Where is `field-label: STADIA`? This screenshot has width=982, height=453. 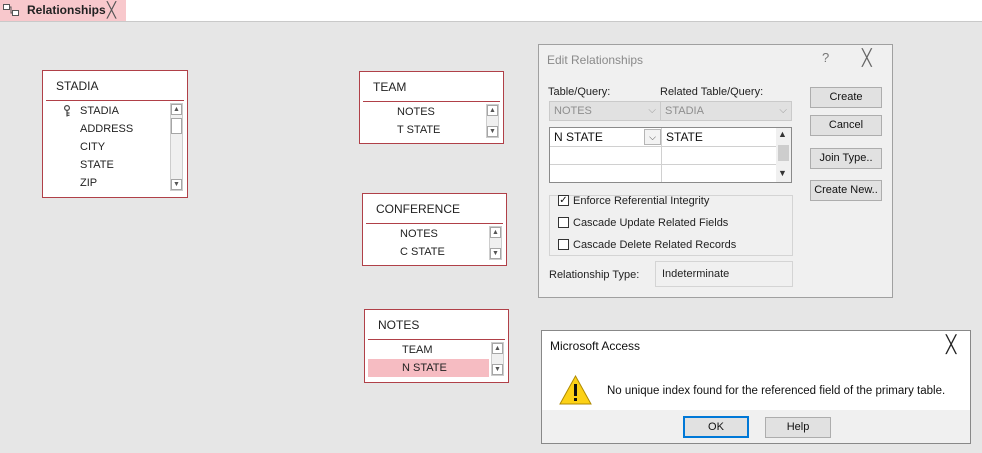 field-label: STADIA is located at coordinates (99, 111).